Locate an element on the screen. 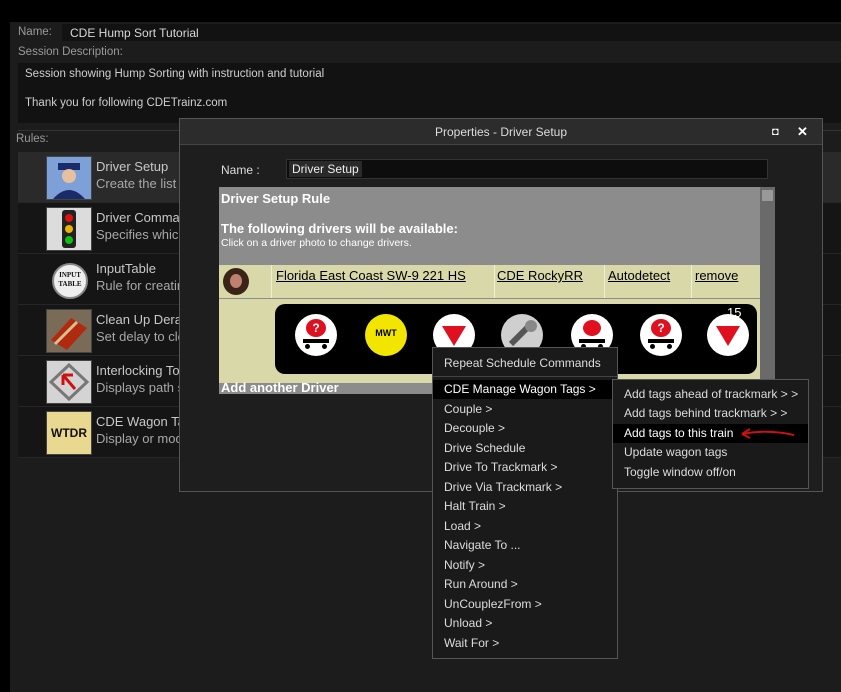  drivers-heading: The following drivers will be available: is located at coordinates (339, 228).